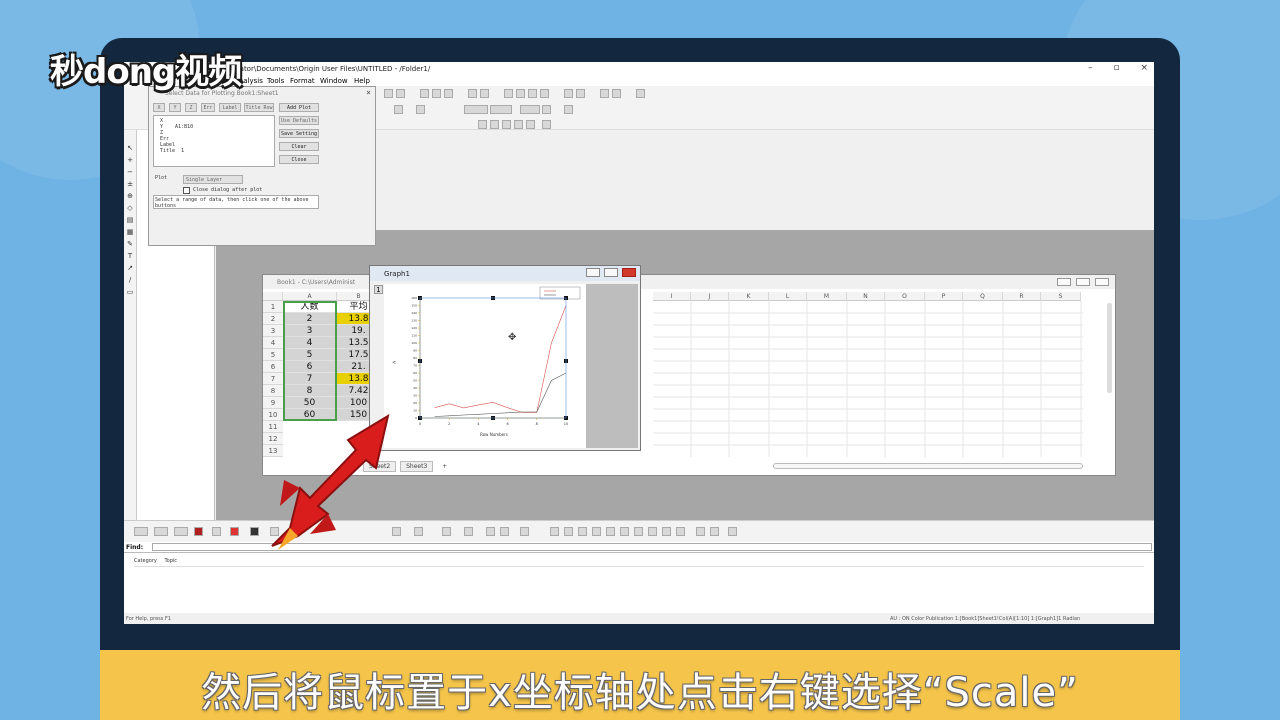 This screenshot has width=1280, height=720. Describe the element at coordinates (494, 434) in the screenshot. I see `x-axis-label: Row Numbers` at that location.